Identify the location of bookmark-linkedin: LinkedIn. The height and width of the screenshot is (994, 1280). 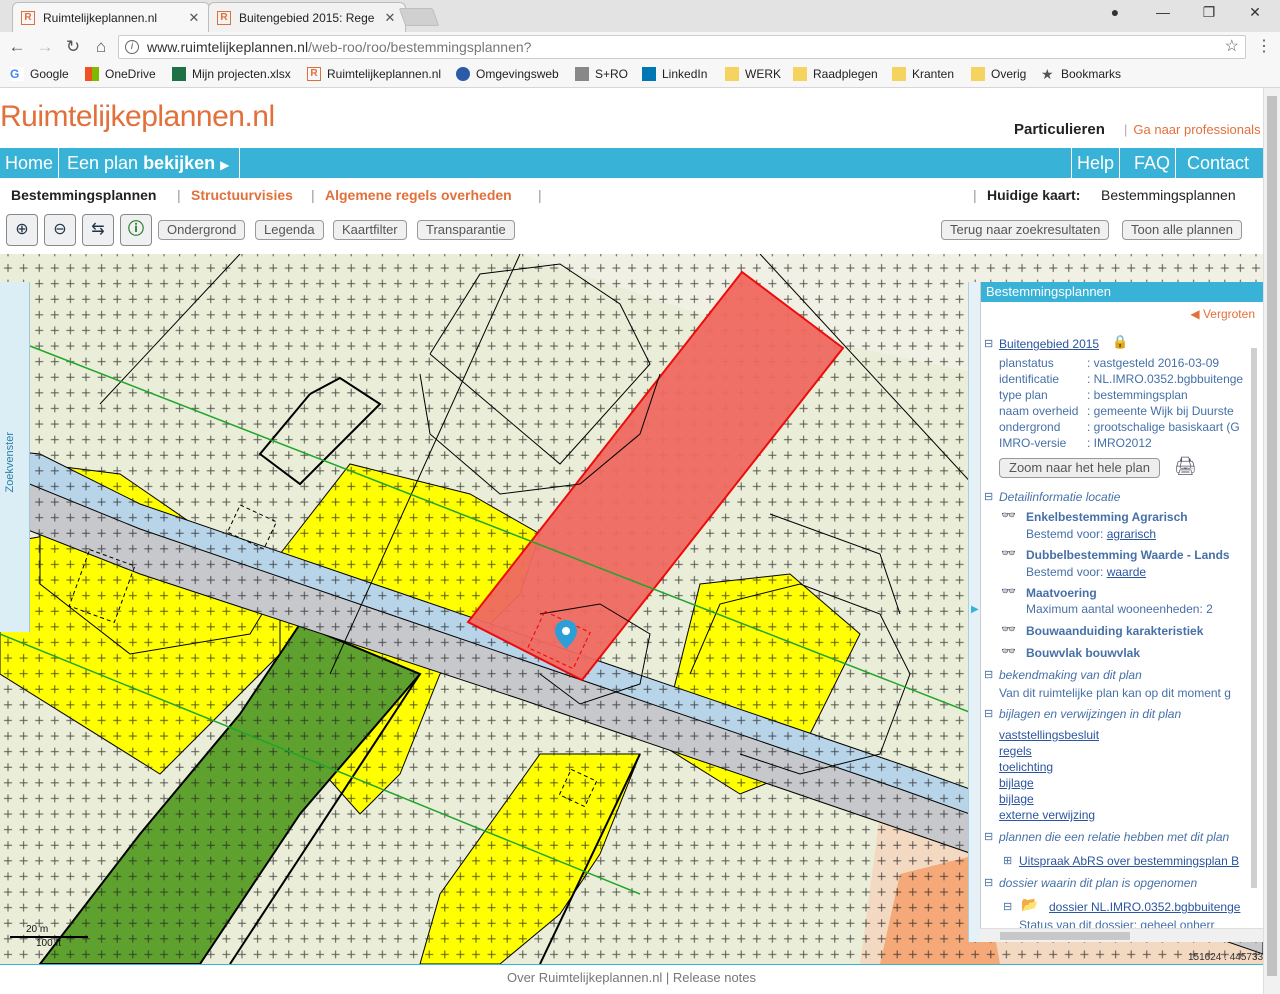
(674, 74).